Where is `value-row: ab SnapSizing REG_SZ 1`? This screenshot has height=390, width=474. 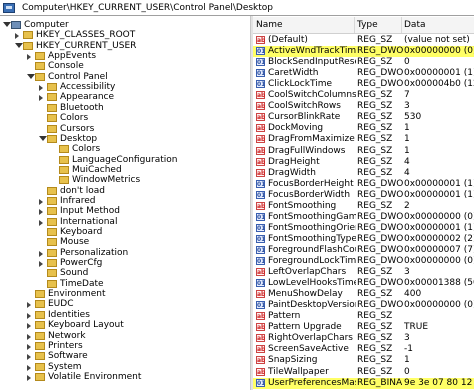 value-row: ab SnapSizing REG_SZ 1 is located at coordinates (363, 360).